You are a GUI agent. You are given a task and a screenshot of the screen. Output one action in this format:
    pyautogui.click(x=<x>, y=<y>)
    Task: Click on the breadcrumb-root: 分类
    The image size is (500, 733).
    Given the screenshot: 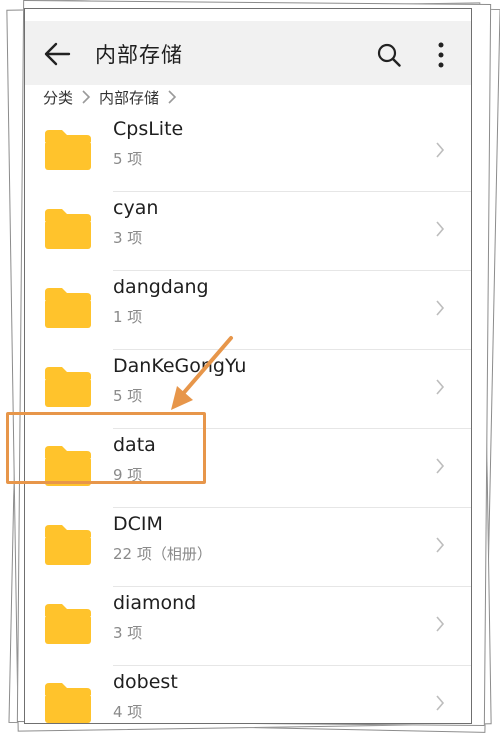 What is the action you would take?
    pyautogui.click(x=58, y=97)
    